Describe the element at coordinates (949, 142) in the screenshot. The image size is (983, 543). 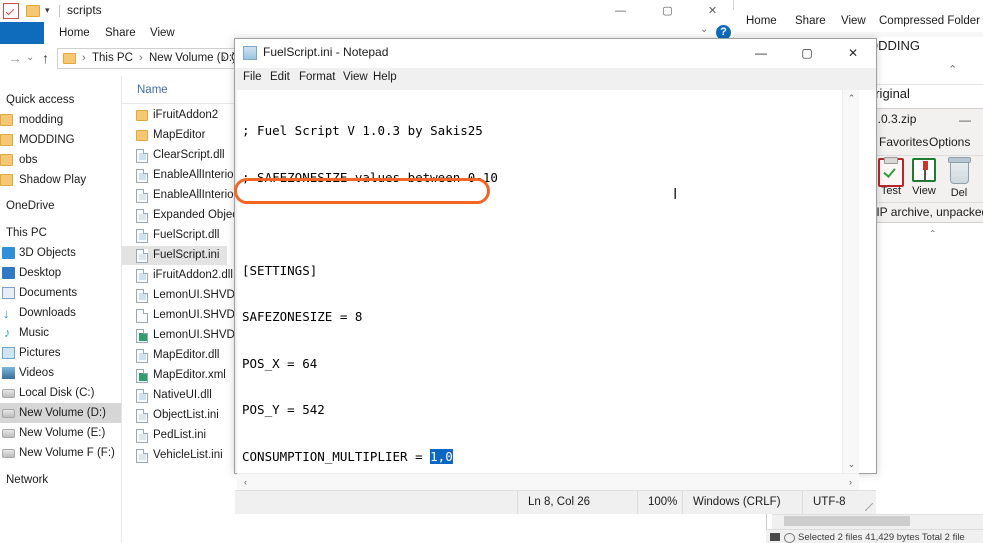
I see `winrar-menu-options: Options` at that location.